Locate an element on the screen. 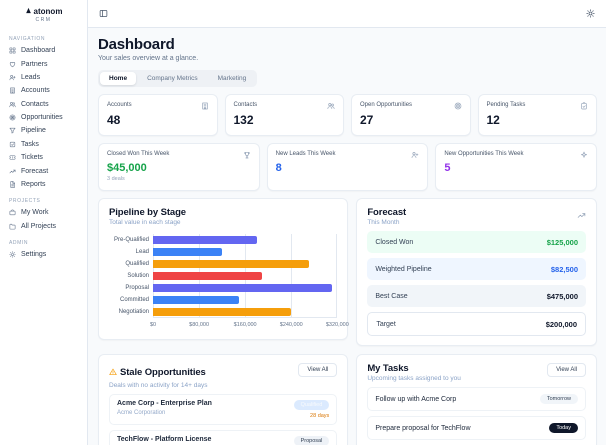  stale-view-all-button: View All is located at coordinates (318, 370).